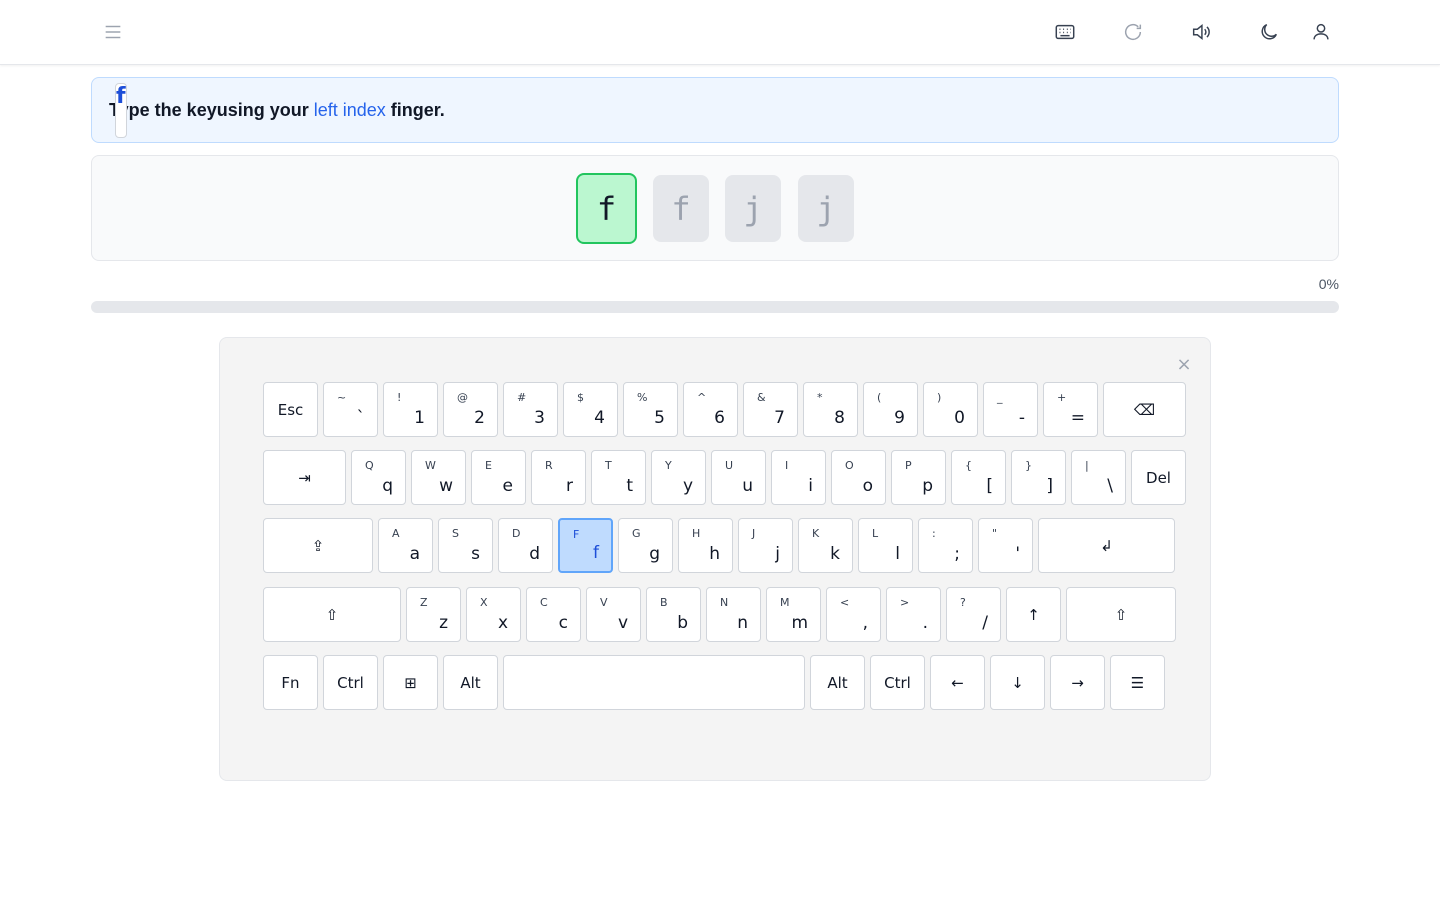 The height and width of the screenshot is (900, 1440). What do you see at coordinates (973, 614) in the screenshot?
I see `key-symbol: ? /` at bounding box center [973, 614].